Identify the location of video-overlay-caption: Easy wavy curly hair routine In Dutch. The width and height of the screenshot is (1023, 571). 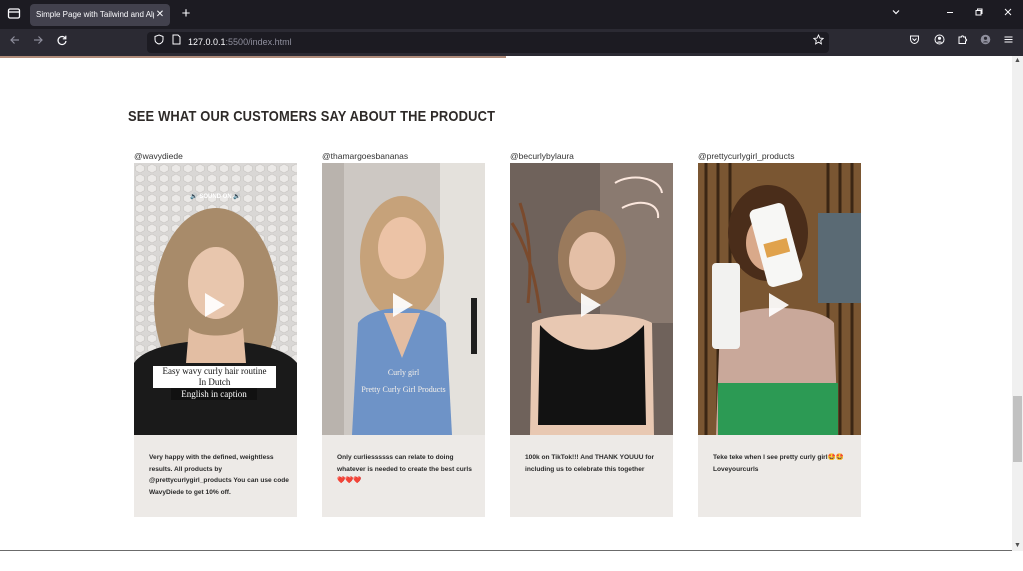
(214, 377).